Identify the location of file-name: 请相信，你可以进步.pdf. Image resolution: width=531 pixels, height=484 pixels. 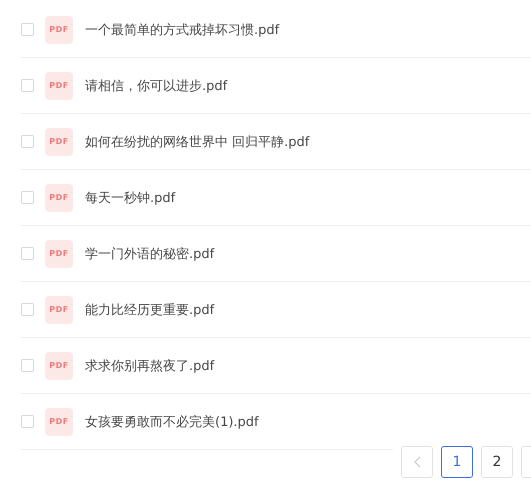
(156, 85).